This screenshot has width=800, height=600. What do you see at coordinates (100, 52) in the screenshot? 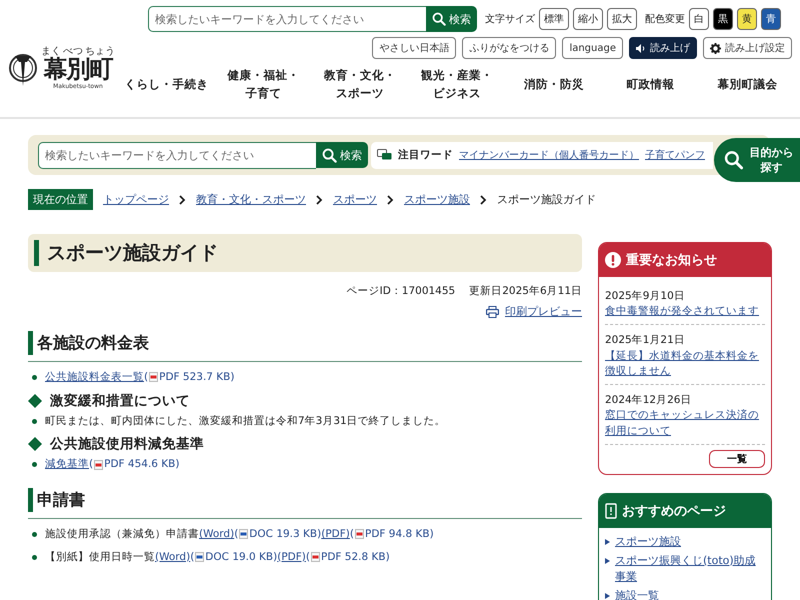
I see `logo-ruby: ちょう` at bounding box center [100, 52].